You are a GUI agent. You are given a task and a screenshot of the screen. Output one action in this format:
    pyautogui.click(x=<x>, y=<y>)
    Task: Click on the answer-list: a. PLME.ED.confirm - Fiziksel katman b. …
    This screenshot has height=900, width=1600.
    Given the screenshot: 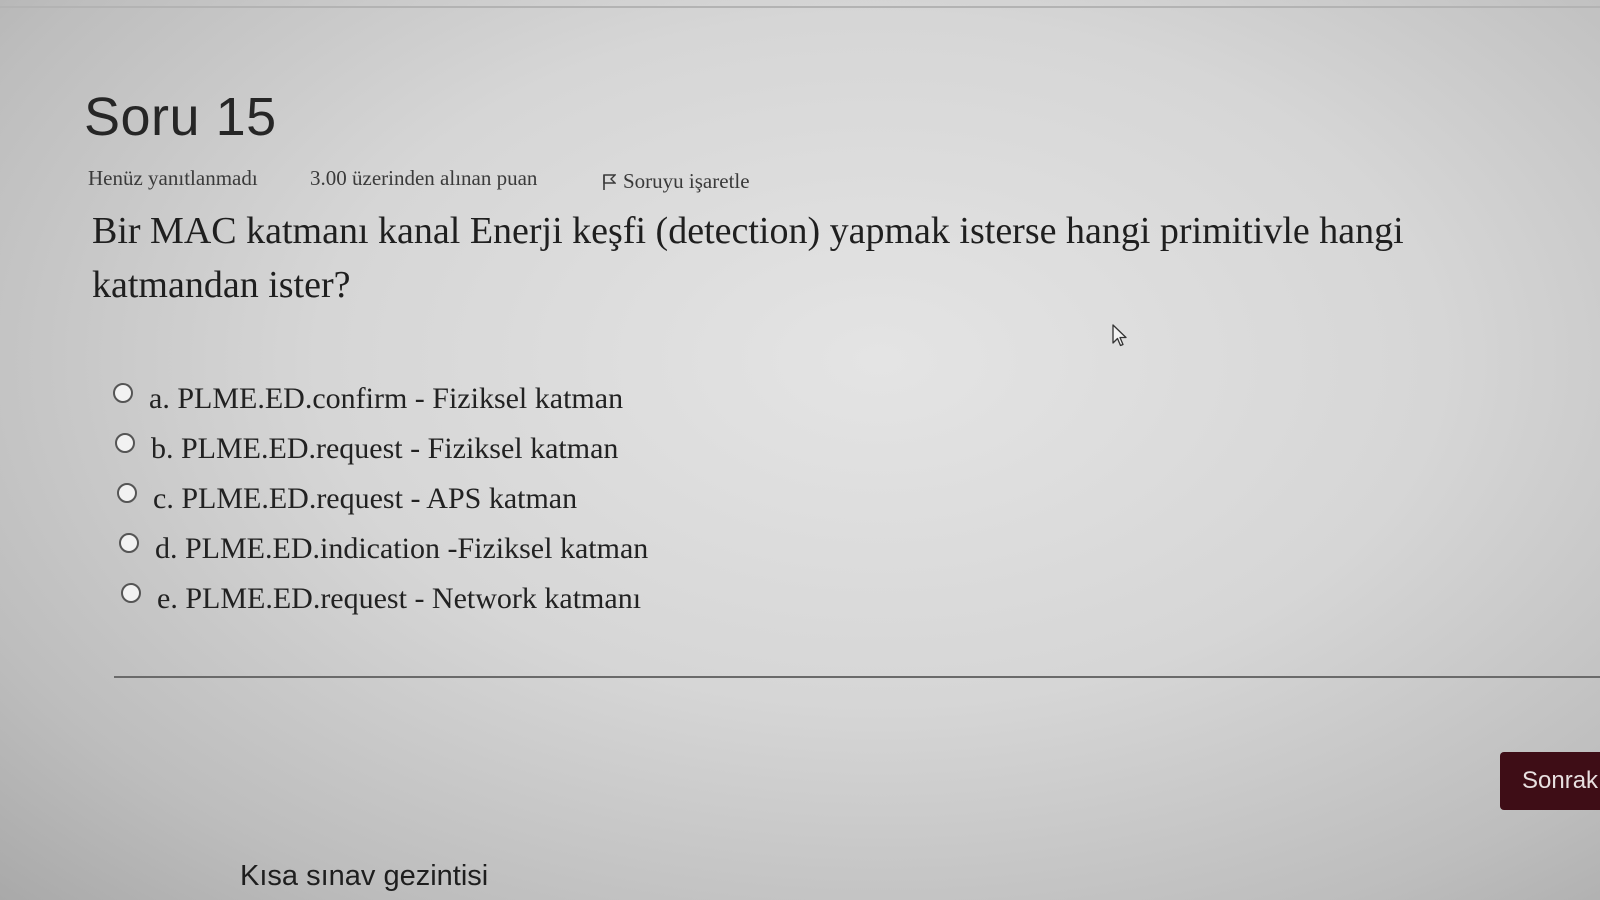 What is the action you would take?
    pyautogui.click(x=380, y=499)
    